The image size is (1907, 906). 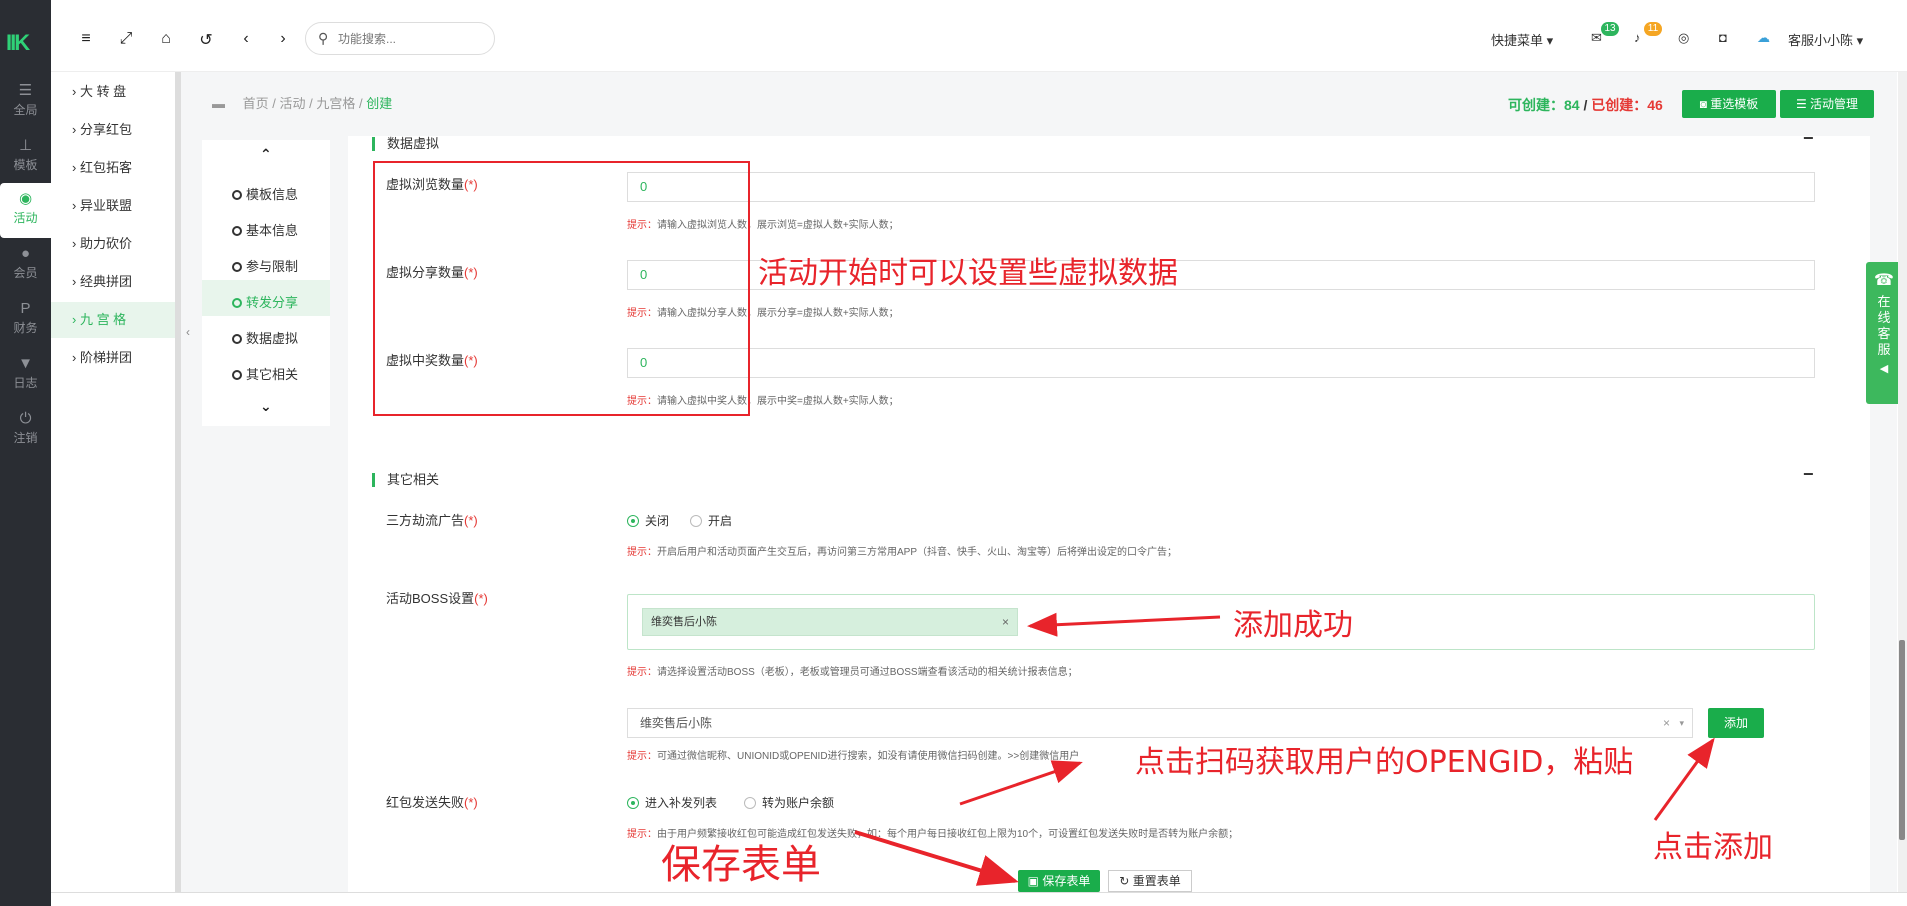 I want to click on arrow-add, so click(x=1684, y=779).